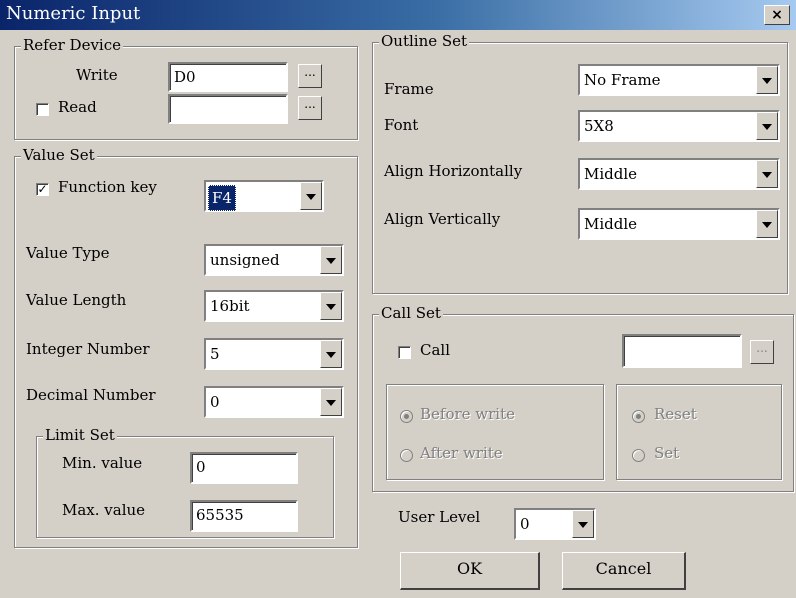 This screenshot has width=796, height=598. What do you see at coordinates (622, 80) in the screenshot?
I see `frame-value: No Frame` at bounding box center [622, 80].